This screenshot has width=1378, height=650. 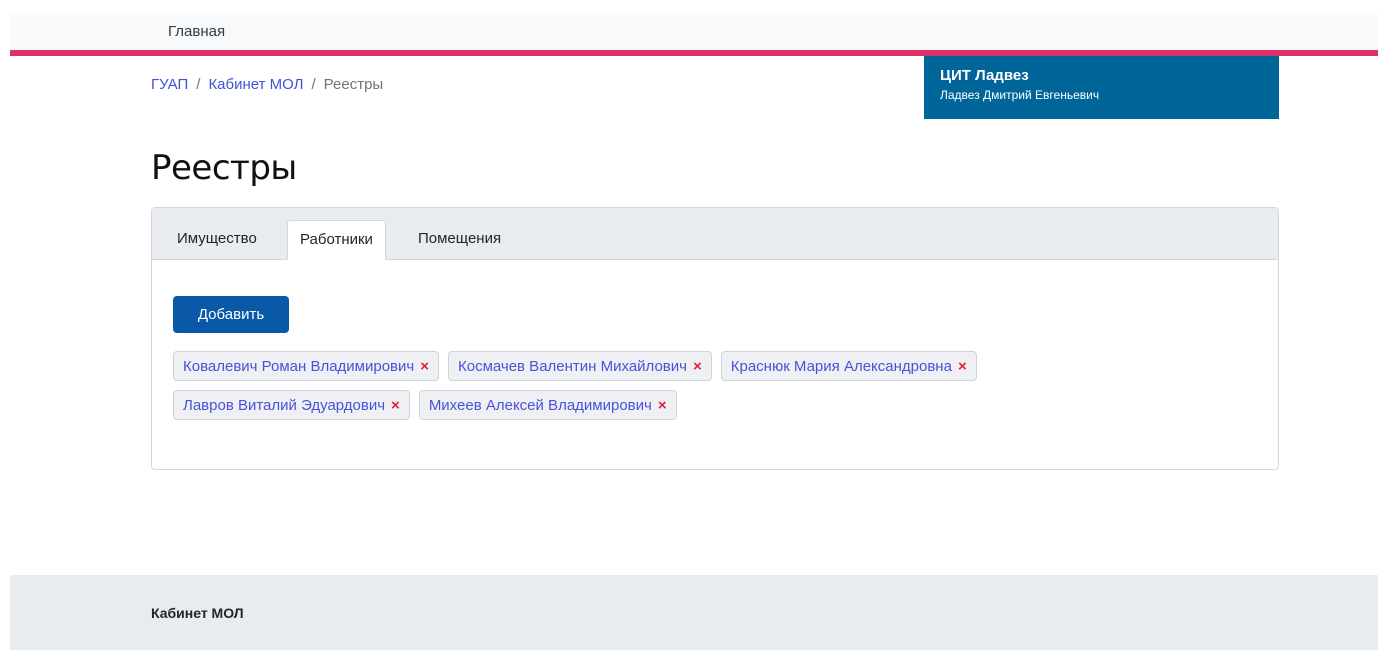 What do you see at coordinates (217, 239) in the screenshot?
I see `tab-property: Имущество` at bounding box center [217, 239].